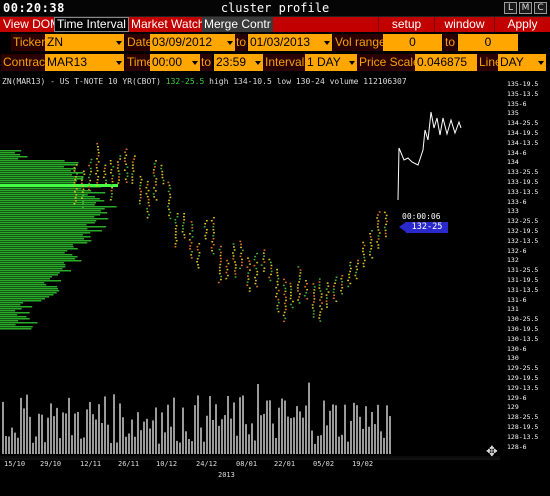 The image size is (550, 496). Describe the element at coordinates (238, 62) in the screenshot. I see `time-to-input: 23:59` at that location.